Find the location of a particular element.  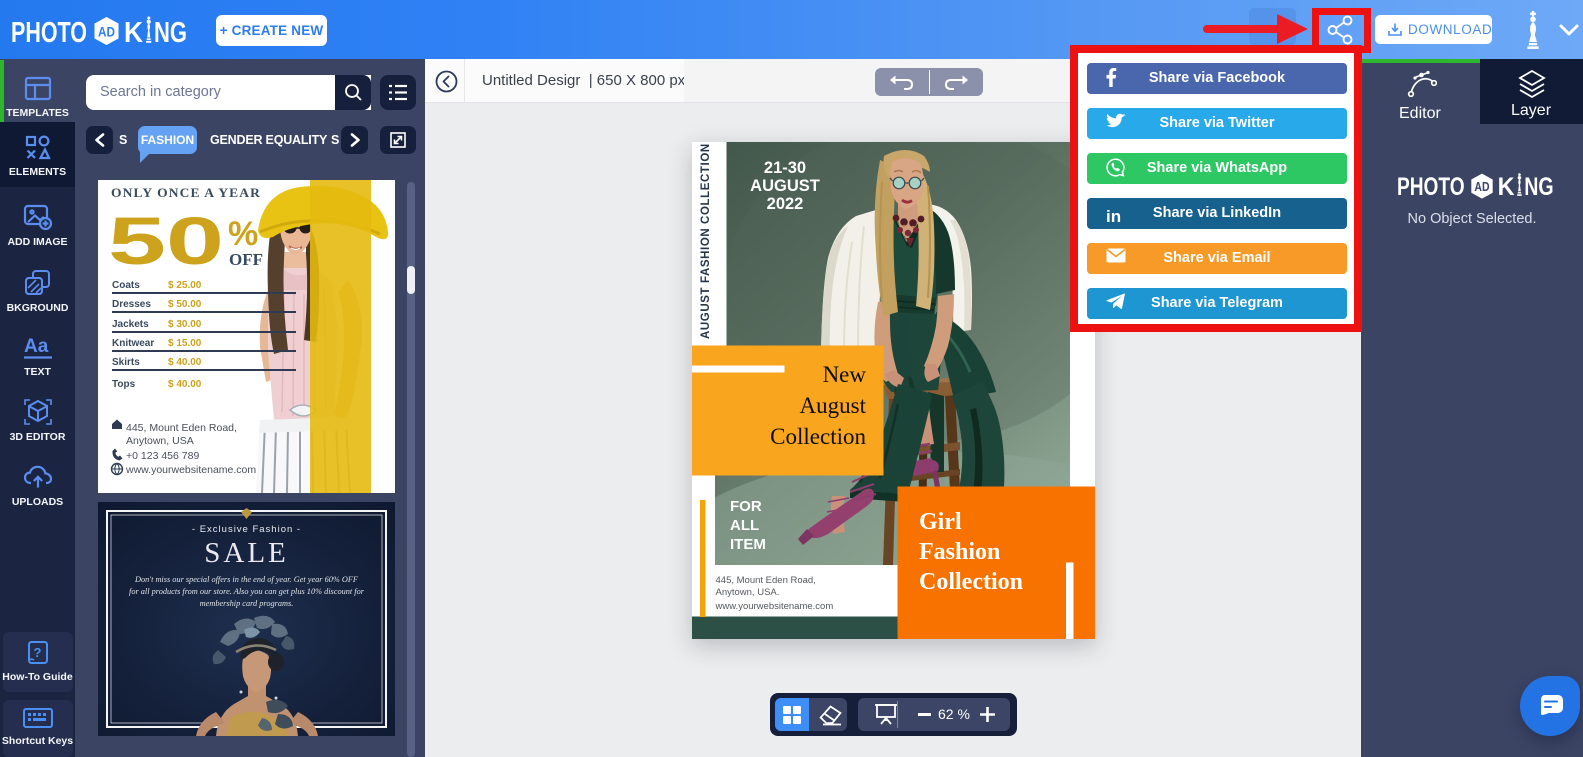

svg-text: 21-30 is located at coordinates (785, 168).